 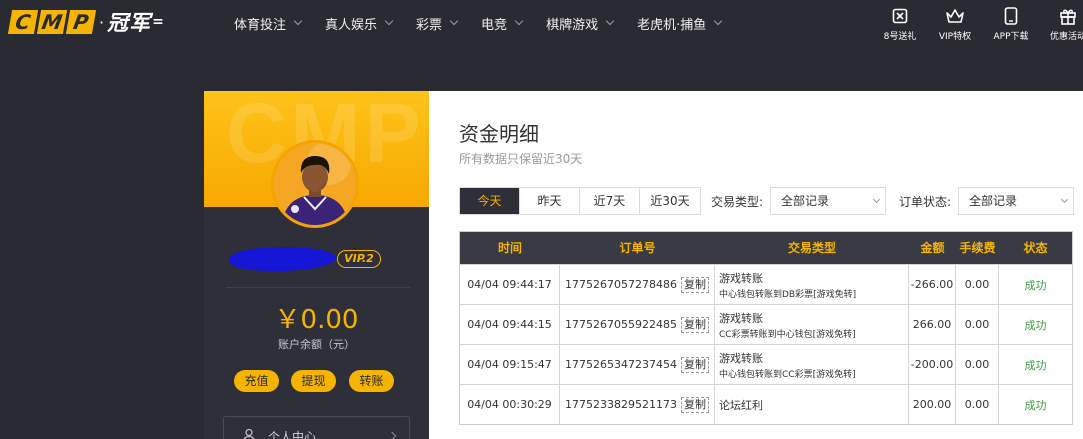 What do you see at coordinates (429, 25) in the screenshot?
I see `nav-label: 彩票` at bounding box center [429, 25].